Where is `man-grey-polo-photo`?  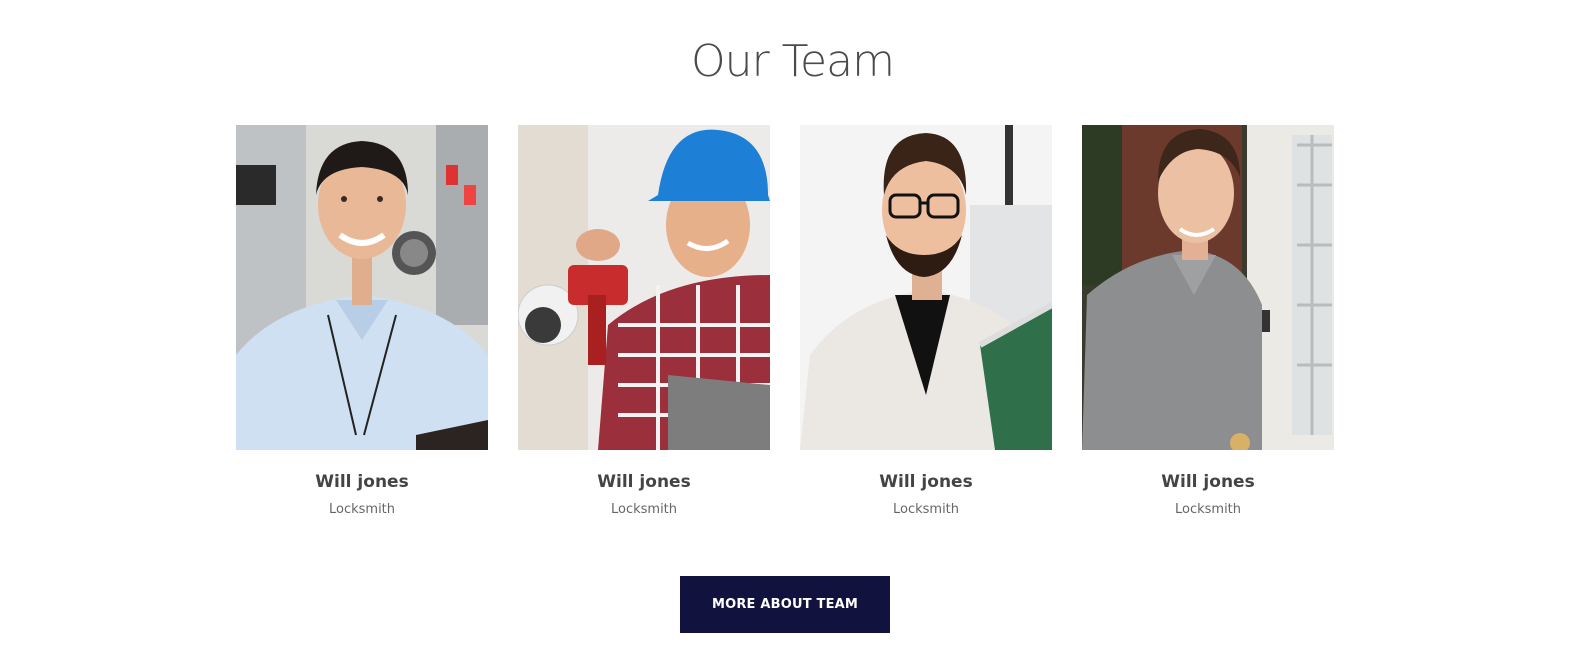
man-grey-polo-photo is located at coordinates (1208, 287).